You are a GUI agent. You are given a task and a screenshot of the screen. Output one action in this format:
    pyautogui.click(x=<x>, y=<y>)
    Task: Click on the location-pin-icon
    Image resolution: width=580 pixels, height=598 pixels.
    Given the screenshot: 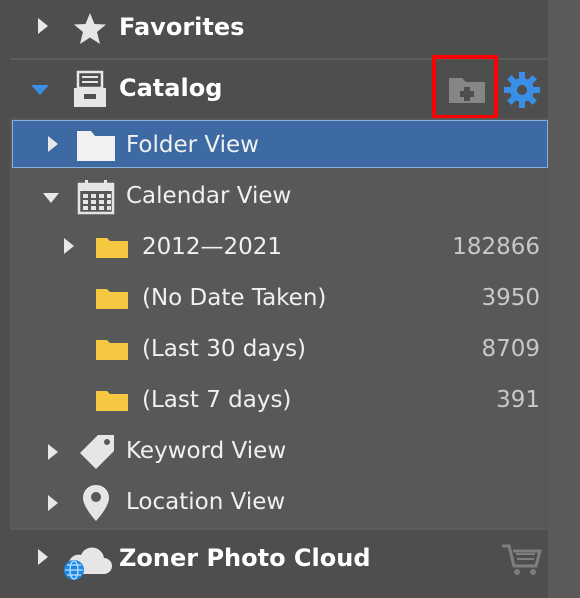 What is the action you would take?
    pyautogui.click(x=96, y=503)
    